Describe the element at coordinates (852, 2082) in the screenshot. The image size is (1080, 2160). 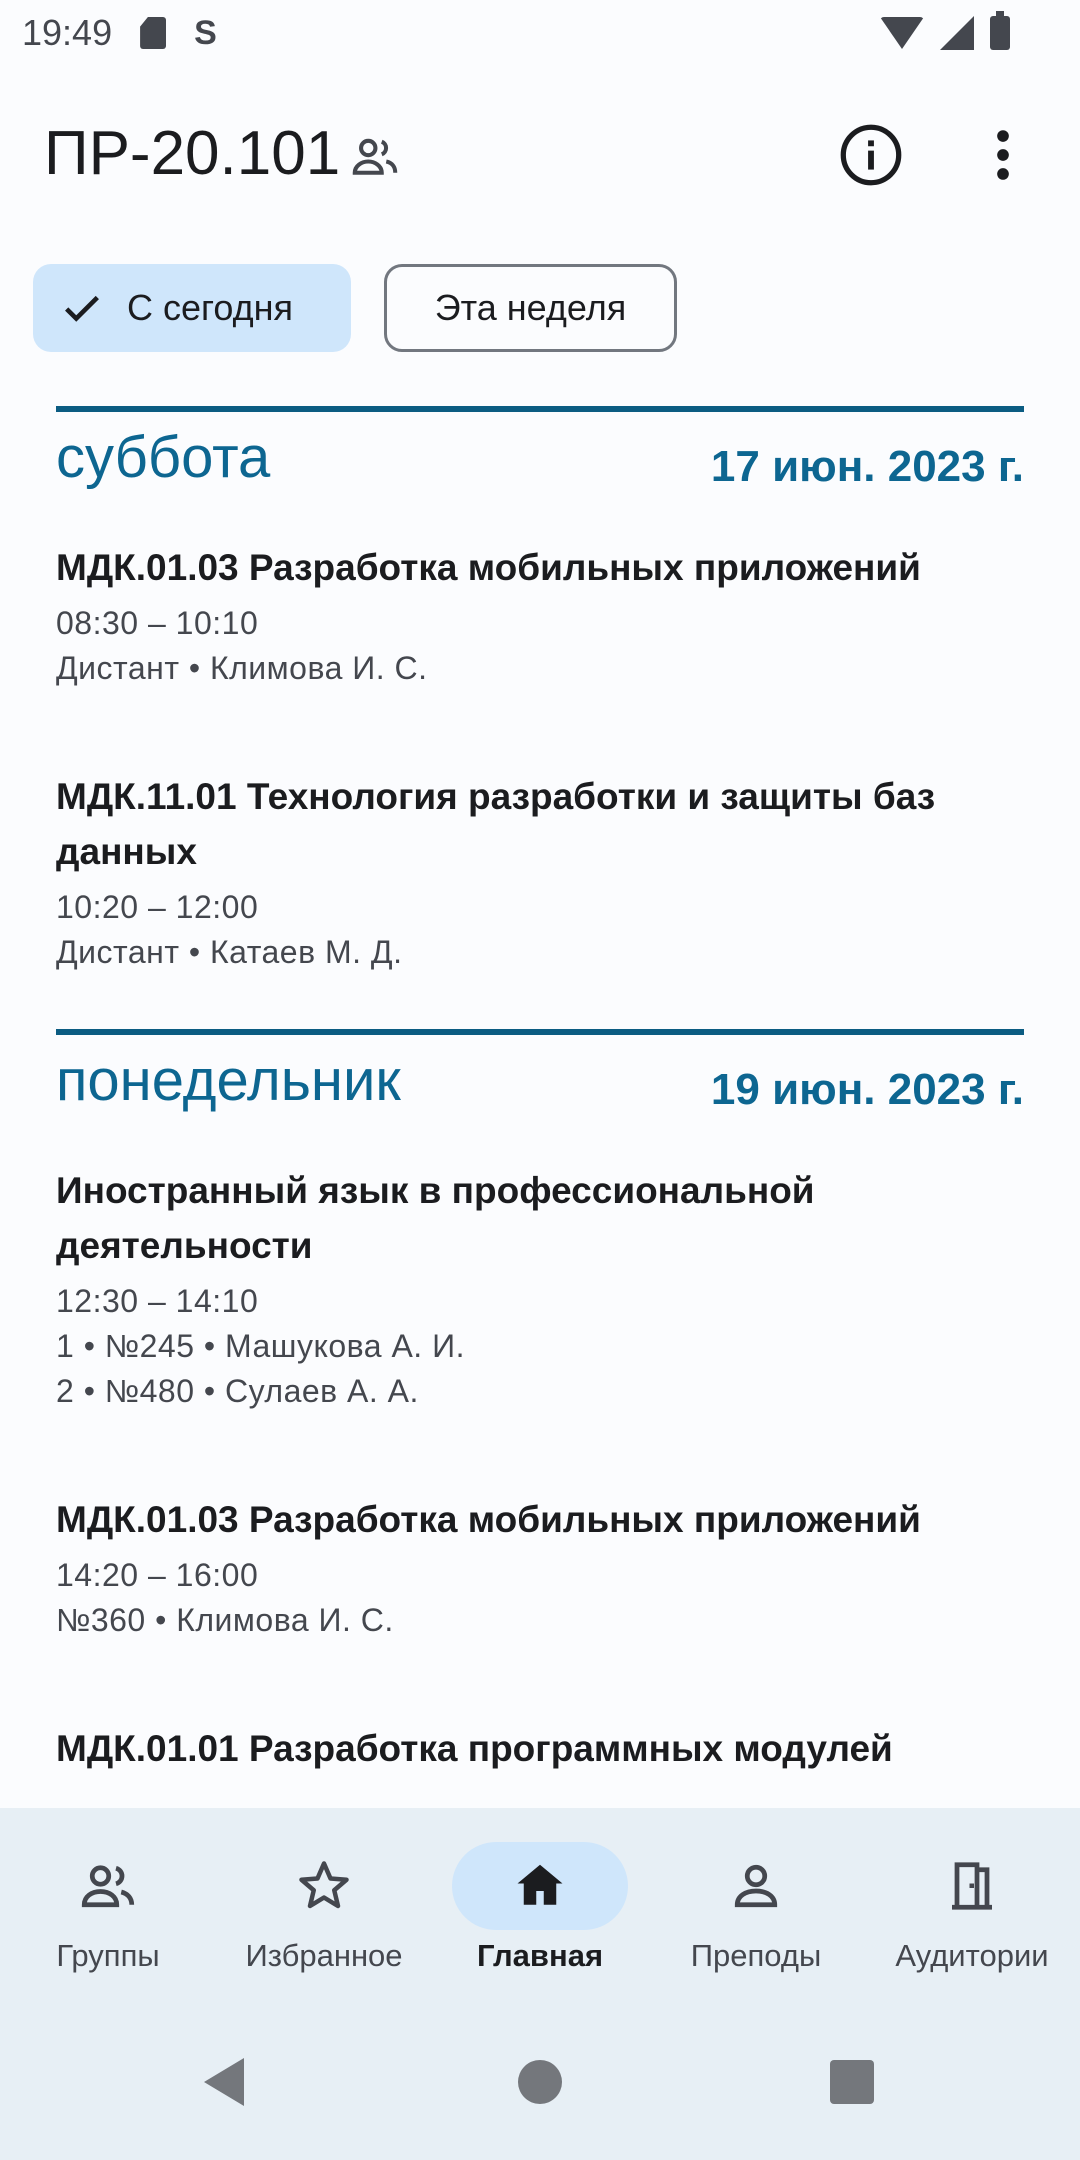
I see `recents-icon` at that location.